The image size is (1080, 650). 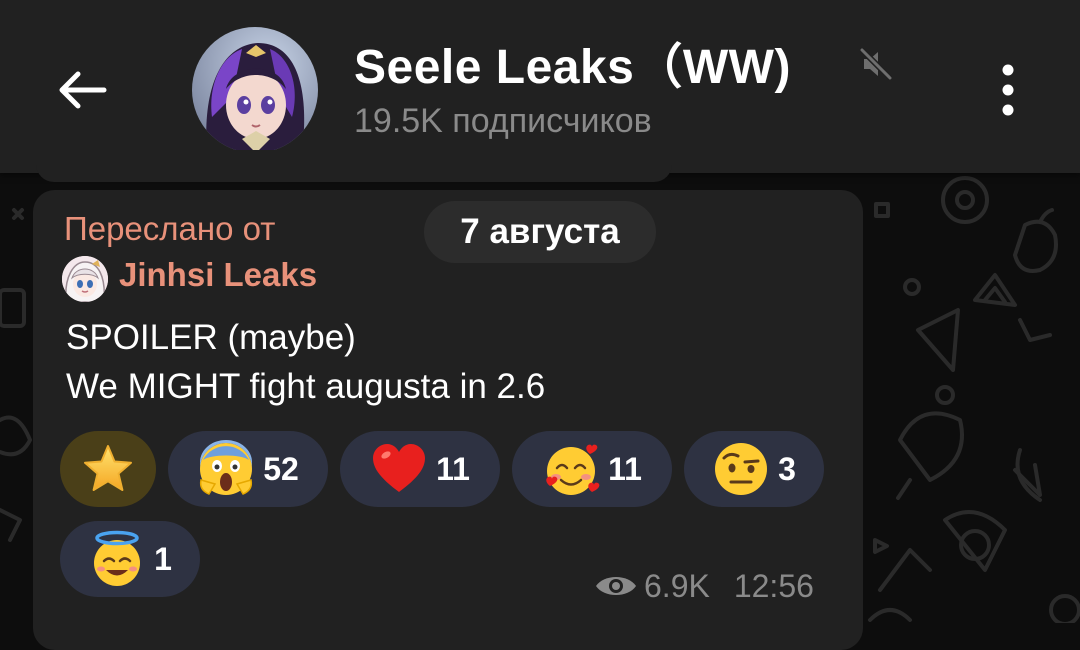 What do you see at coordinates (573, 469) in the screenshot?
I see `smiling-face-with-hearts-icon` at bounding box center [573, 469].